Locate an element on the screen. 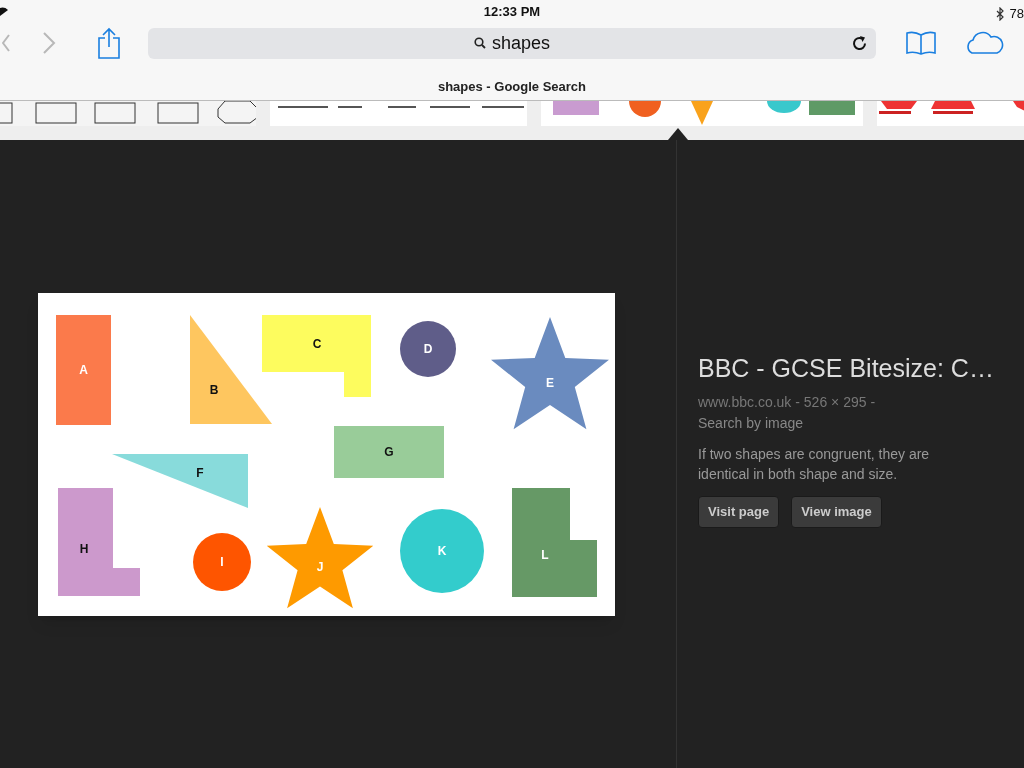 The image size is (1024, 768). bluetooth-icon is located at coordinates (999, 13).